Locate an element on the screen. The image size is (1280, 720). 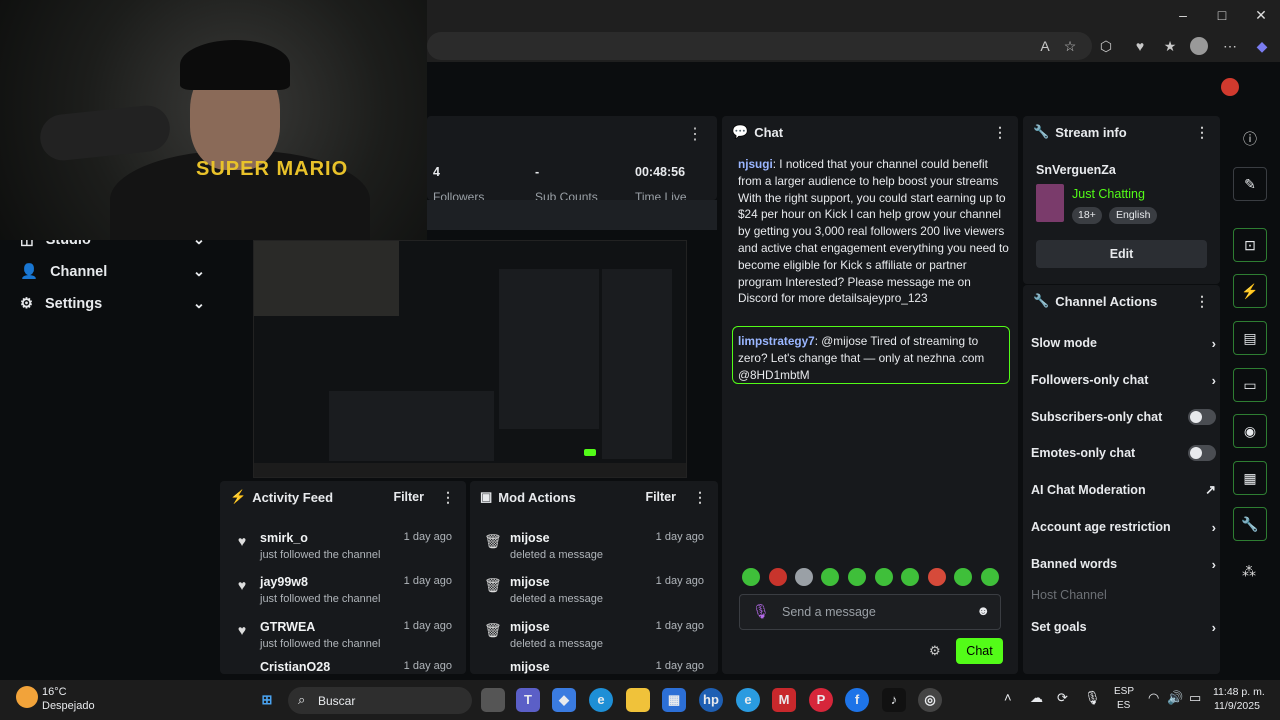
close-window-icon: ✕ is located at coordinates (1261, 15).